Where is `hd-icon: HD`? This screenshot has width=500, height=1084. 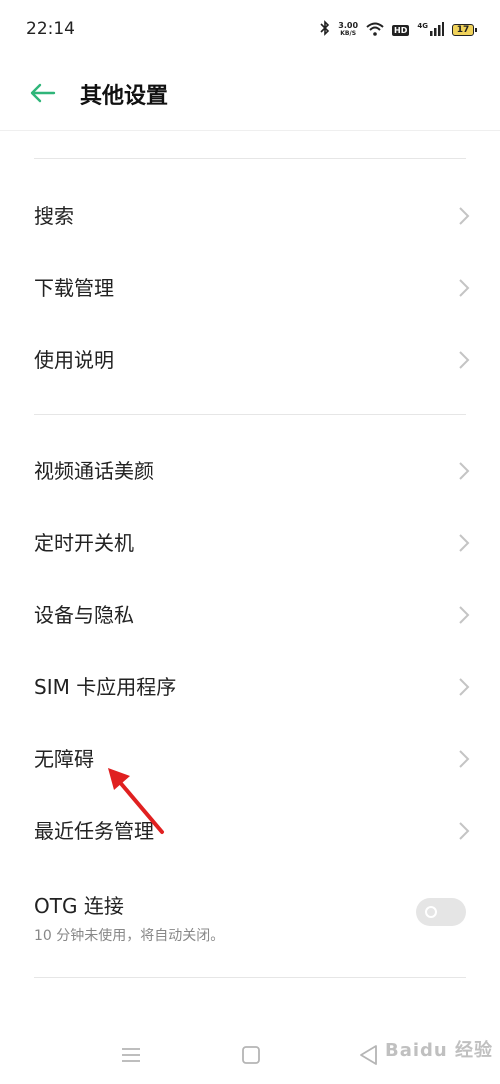 hd-icon: HD is located at coordinates (401, 30).